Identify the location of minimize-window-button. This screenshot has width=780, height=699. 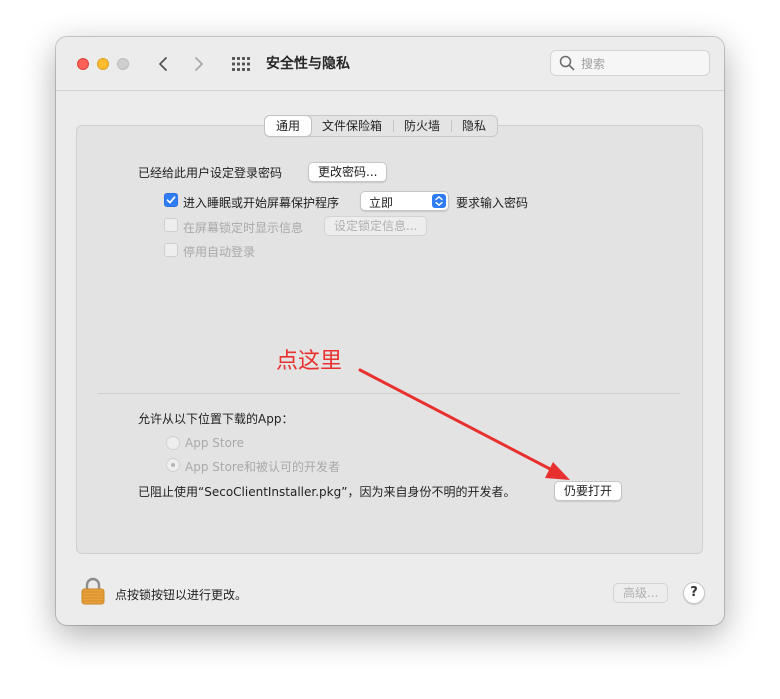
(103, 64).